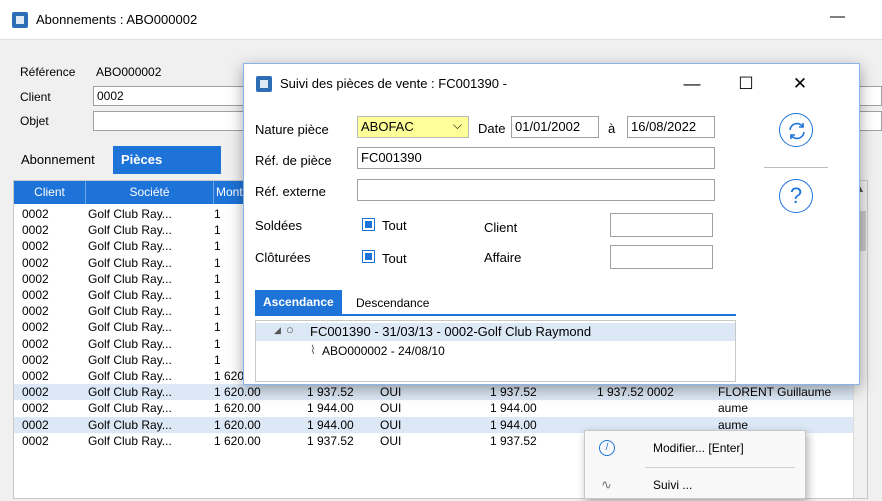 The image size is (882, 501). What do you see at coordinates (413, 127) in the screenshot?
I see `nature-select: ABOFAC ⌵` at bounding box center [413, 127].